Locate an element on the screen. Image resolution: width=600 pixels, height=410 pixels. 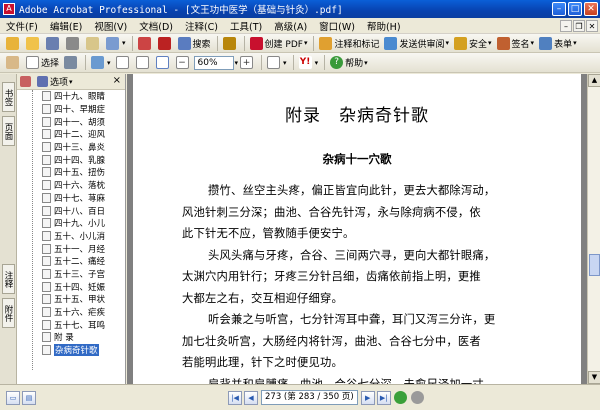
yahoo-button: Y! ▾ is located at coordinates (309, 63).